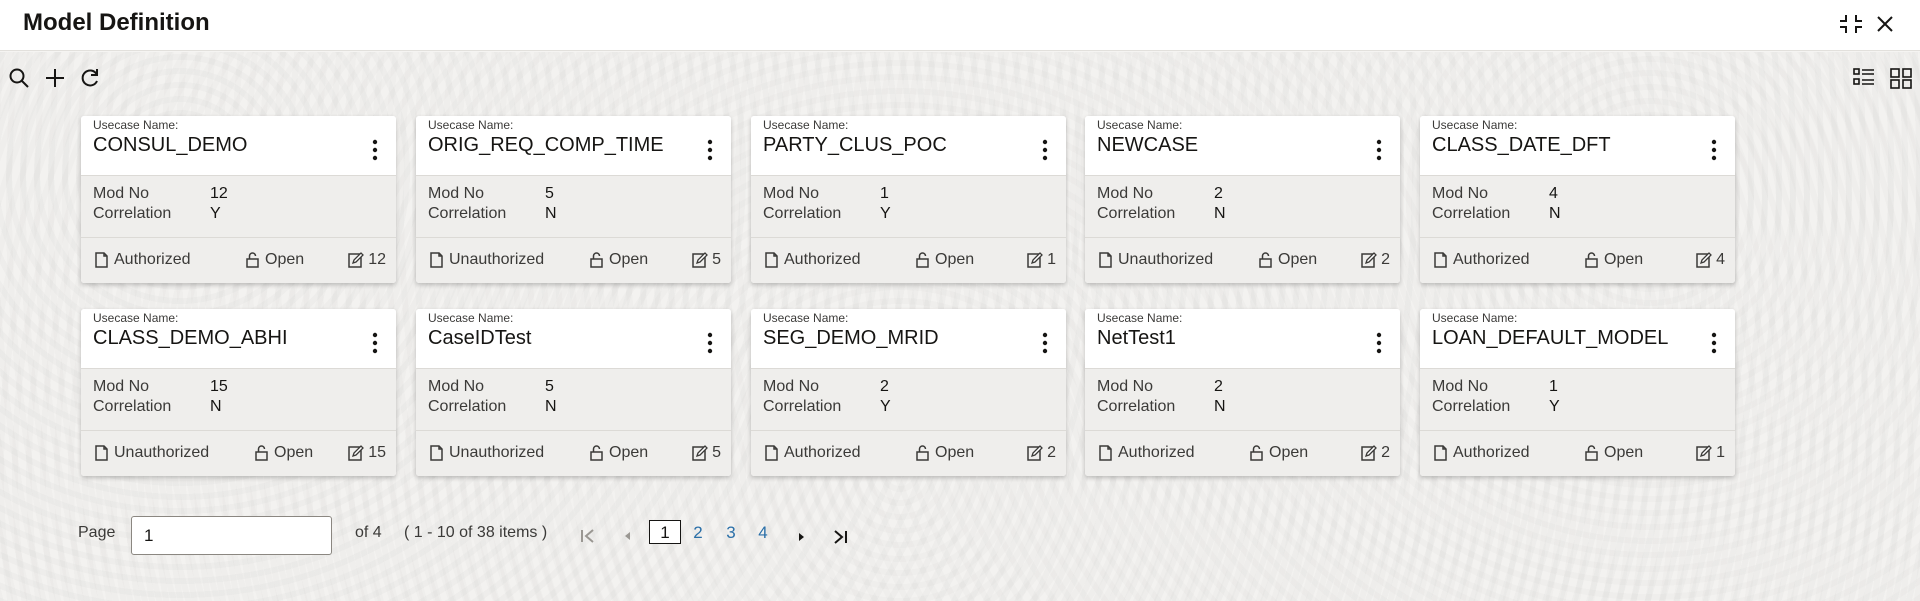 The height and width of the screenshot is (601, 1920). What do you see at coordinates (238, 260) in the screenshot?
I see `card-footer: Authorized Open 12` at bounding box center [238, 260].